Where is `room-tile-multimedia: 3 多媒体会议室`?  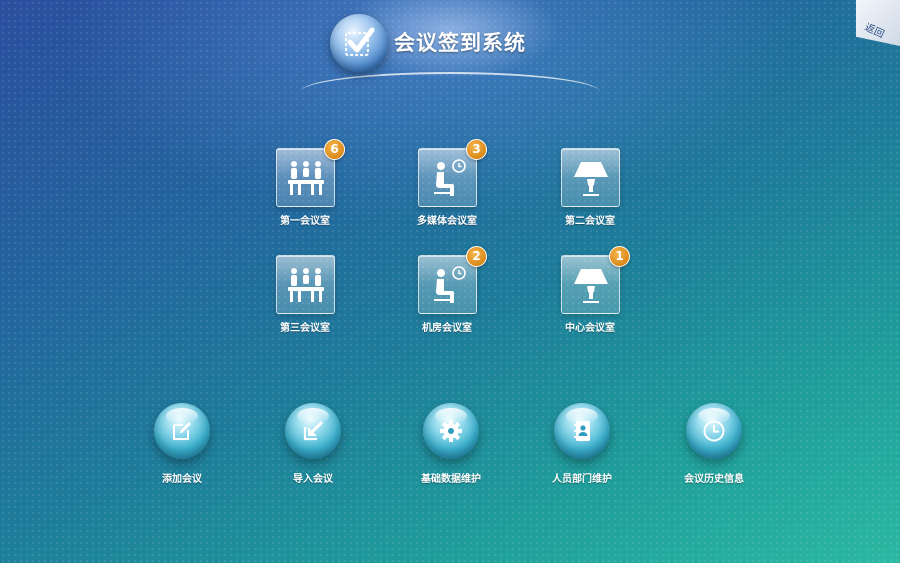 room-tile-multimedia: 3 多媒体会议室 is located at coordinates (447, 188).